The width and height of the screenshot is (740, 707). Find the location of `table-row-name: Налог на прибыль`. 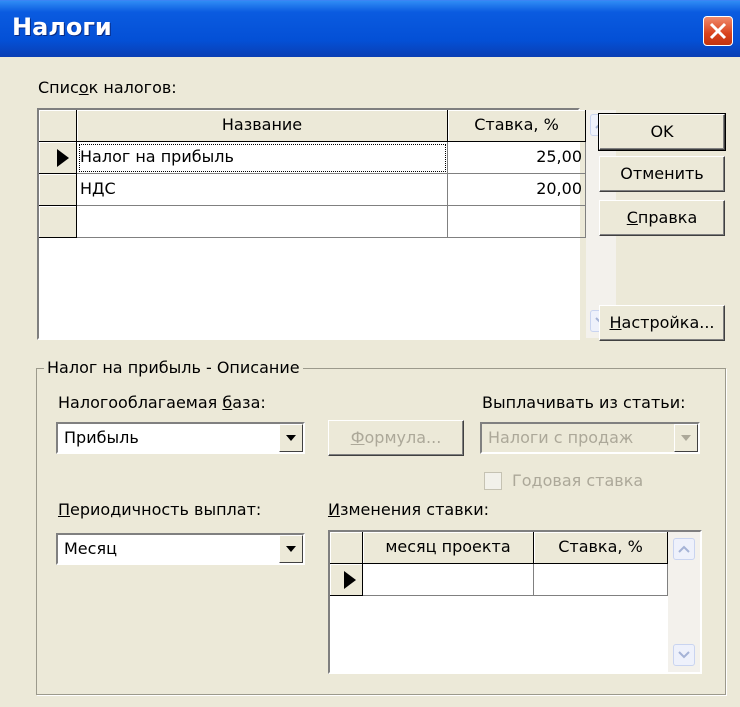

table-row-name: Налог на прибыль is located at coordinates (262, 158).